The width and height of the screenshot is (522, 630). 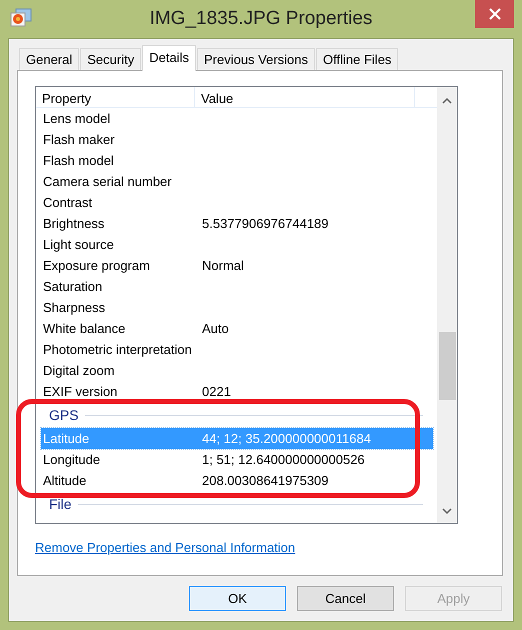 What do you see at coordinates (261, 19) in the screenshot?
I see `window-title: IMG_1835.JPG Properties` at bounding box center [261, 19].